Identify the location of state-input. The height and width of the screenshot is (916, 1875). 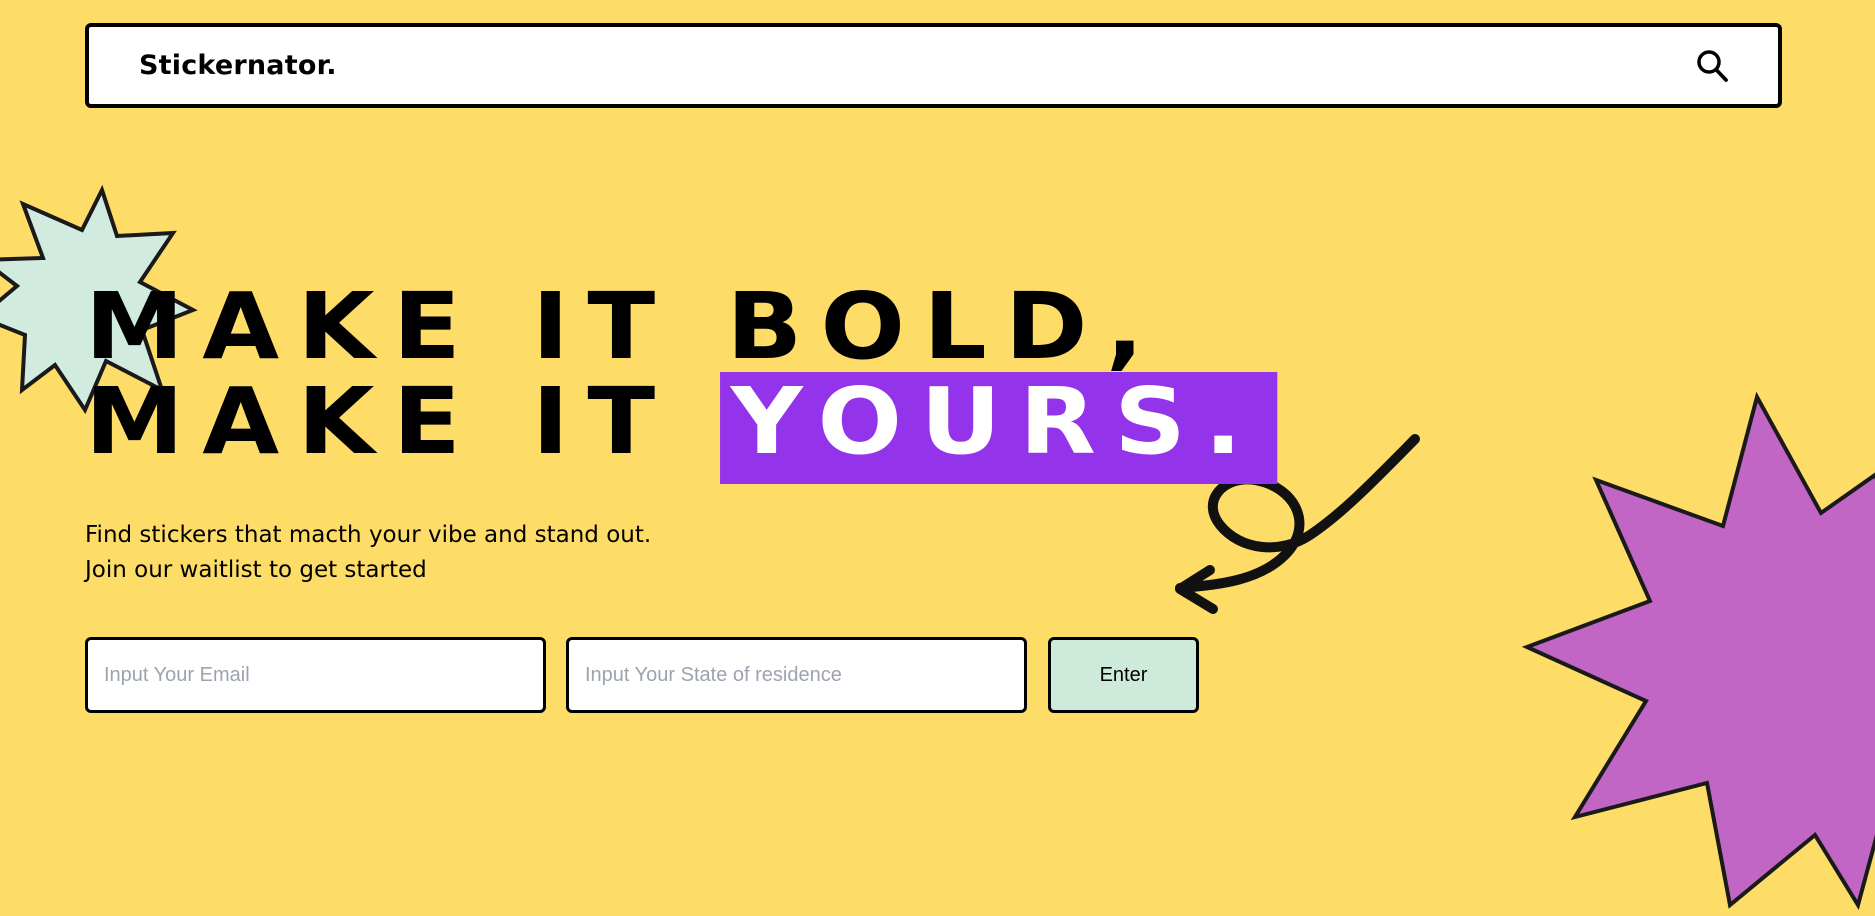
(796, 675).